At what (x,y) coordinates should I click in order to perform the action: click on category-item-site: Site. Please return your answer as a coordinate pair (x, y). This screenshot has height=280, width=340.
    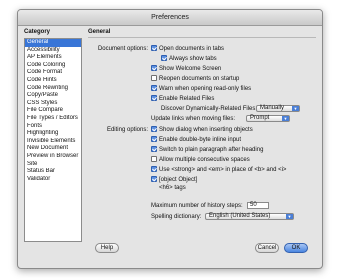
    Looking at the image, I should click on (53, 165).